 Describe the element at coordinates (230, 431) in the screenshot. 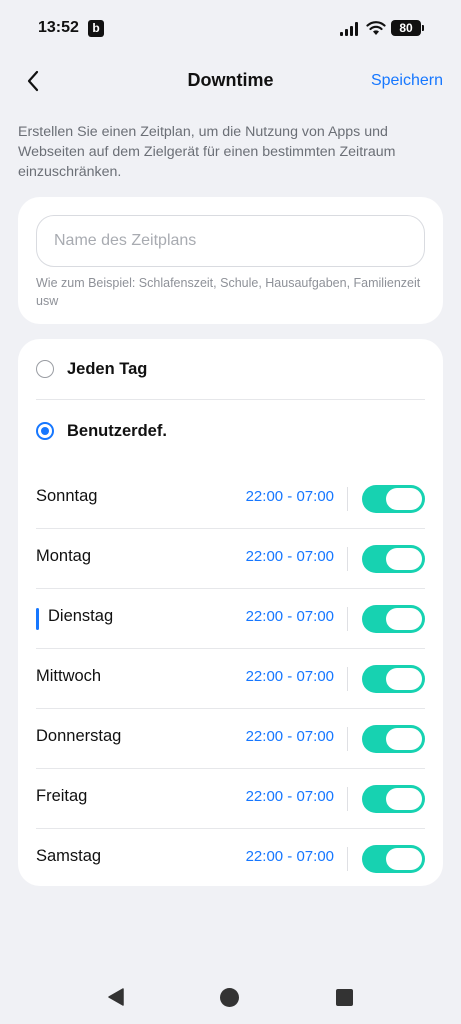

I see `option-custom: Benutzerdef.` at that location.